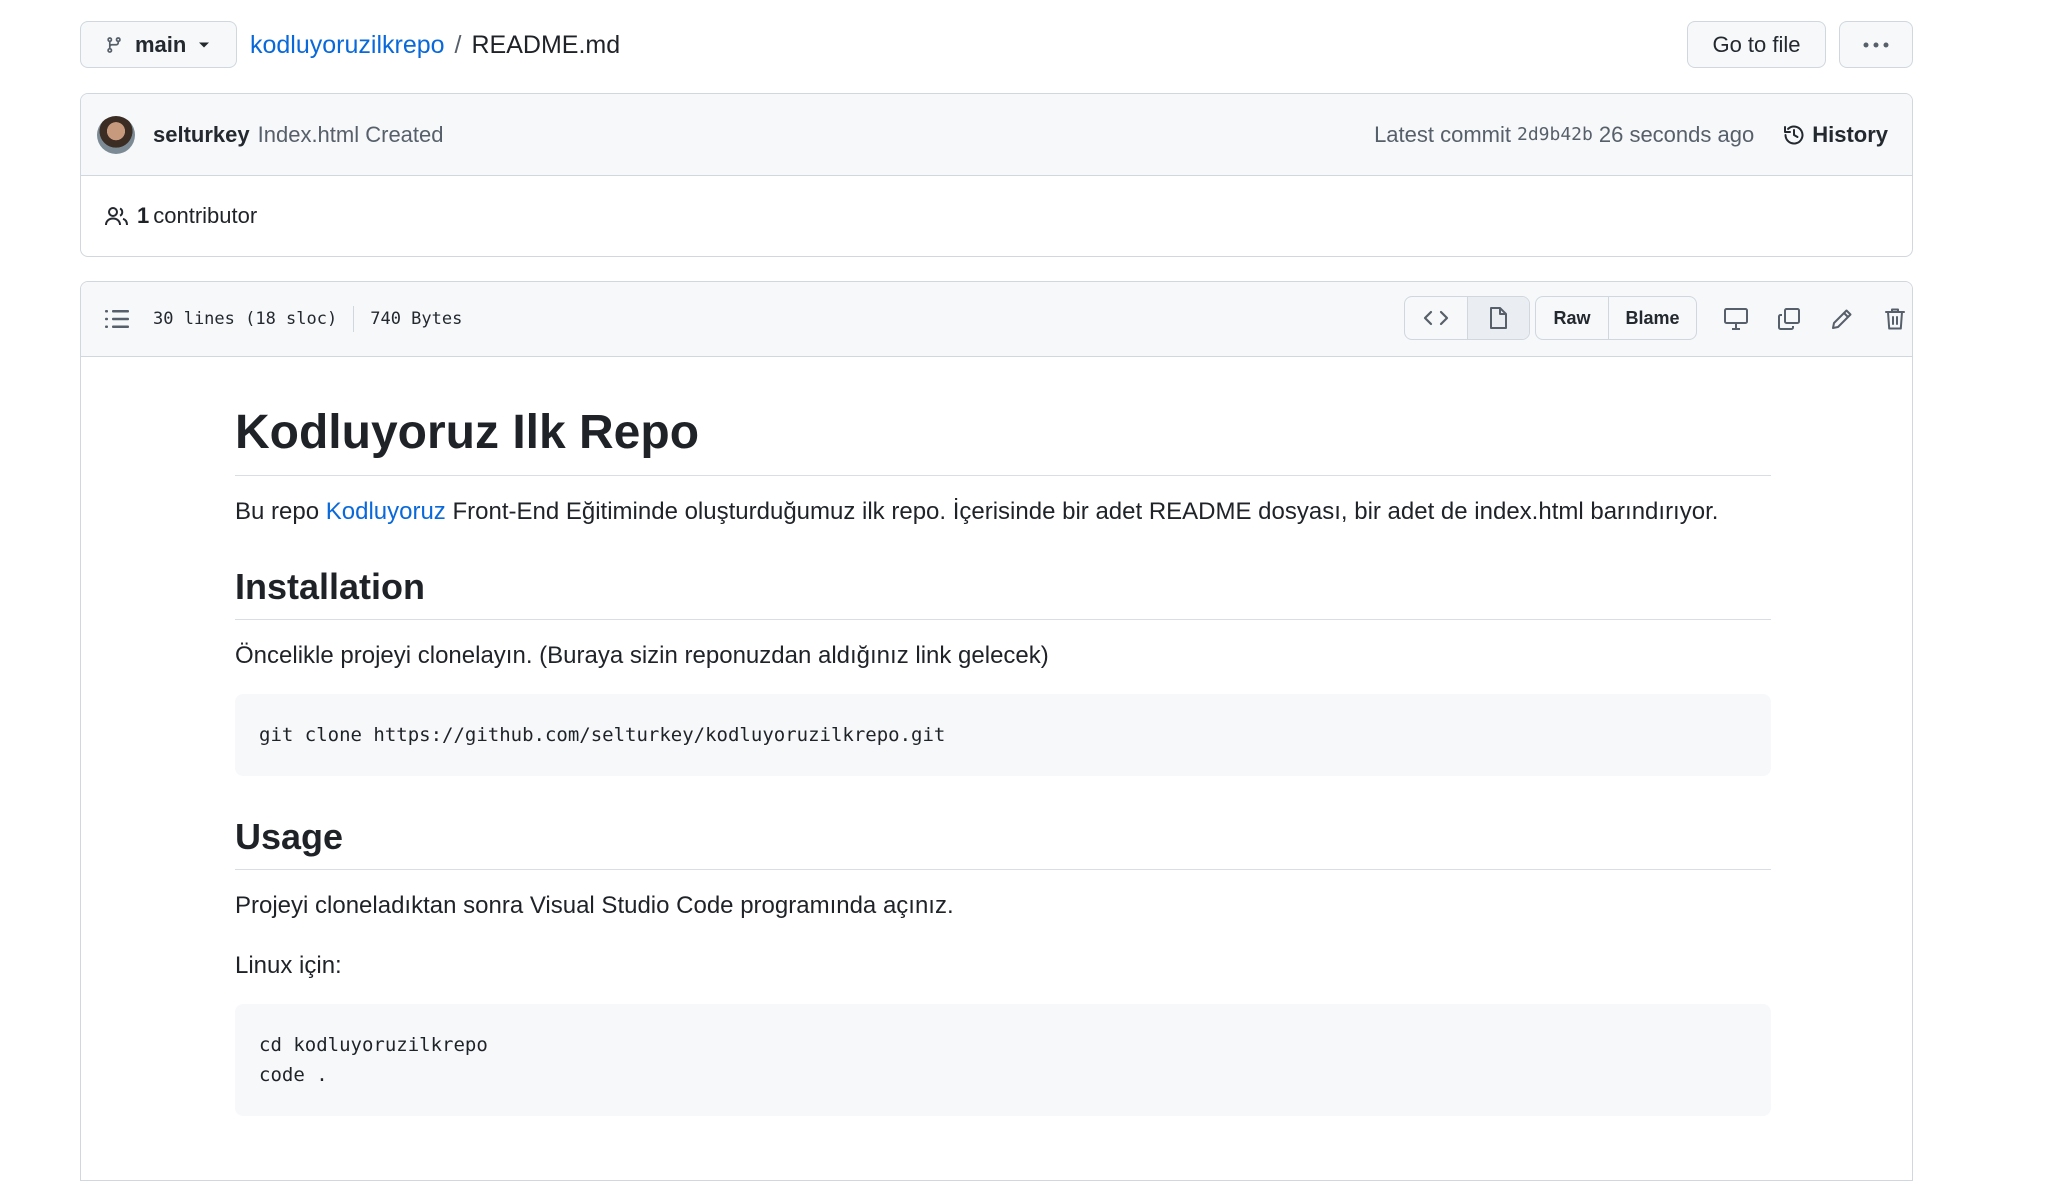  Describe the element at coordinates (143, 216) in the screenshot. I see `contributors-count: 1` at that location.